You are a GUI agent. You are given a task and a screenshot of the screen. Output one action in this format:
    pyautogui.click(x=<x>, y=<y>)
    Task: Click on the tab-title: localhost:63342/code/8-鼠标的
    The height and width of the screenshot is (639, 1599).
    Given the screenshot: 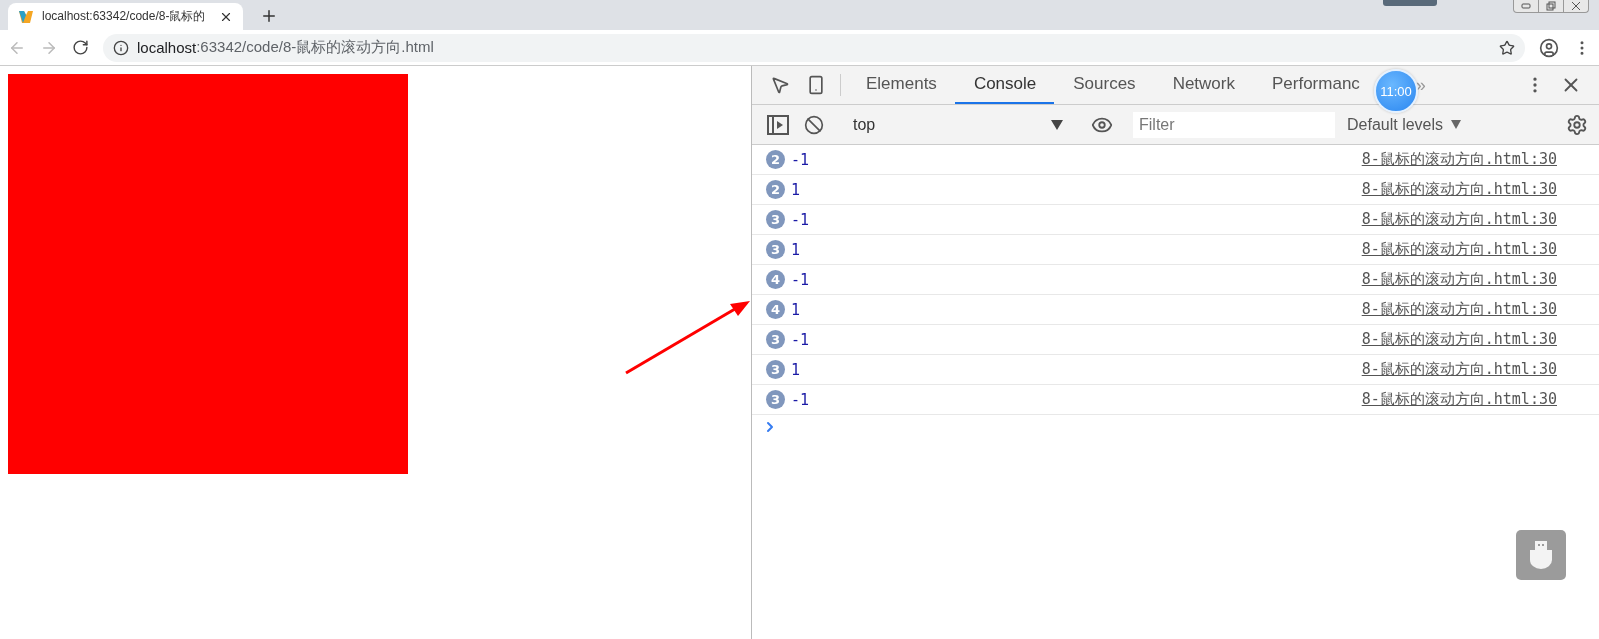 What is the action you would take?
    pyautogui.click(x=124, y=16)
    